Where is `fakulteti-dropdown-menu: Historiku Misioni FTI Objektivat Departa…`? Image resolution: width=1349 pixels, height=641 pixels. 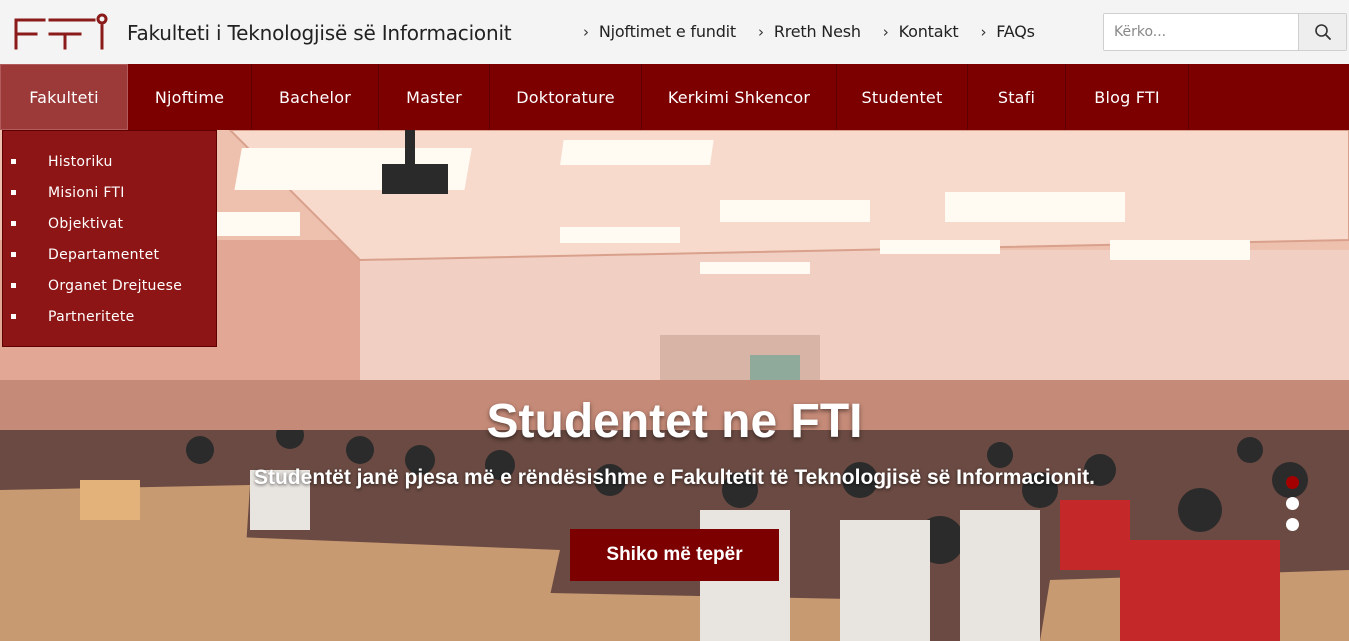
fakulteti-dropdown-menu: Historiku Misioni FTI Objektivat Departa… is located at coordinates (109, 238).